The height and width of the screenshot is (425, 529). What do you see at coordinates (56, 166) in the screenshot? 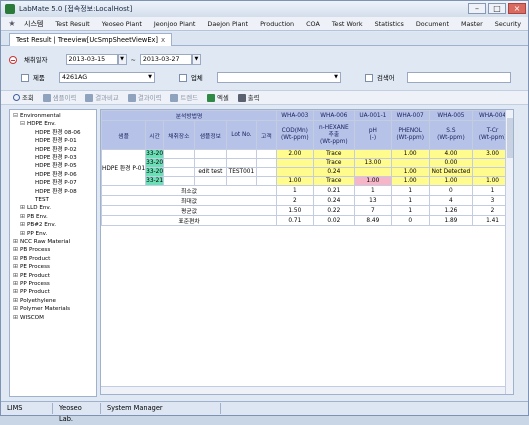
I see `tree-node: HDPE 환경 P-05` at bounding box center [56, 166].